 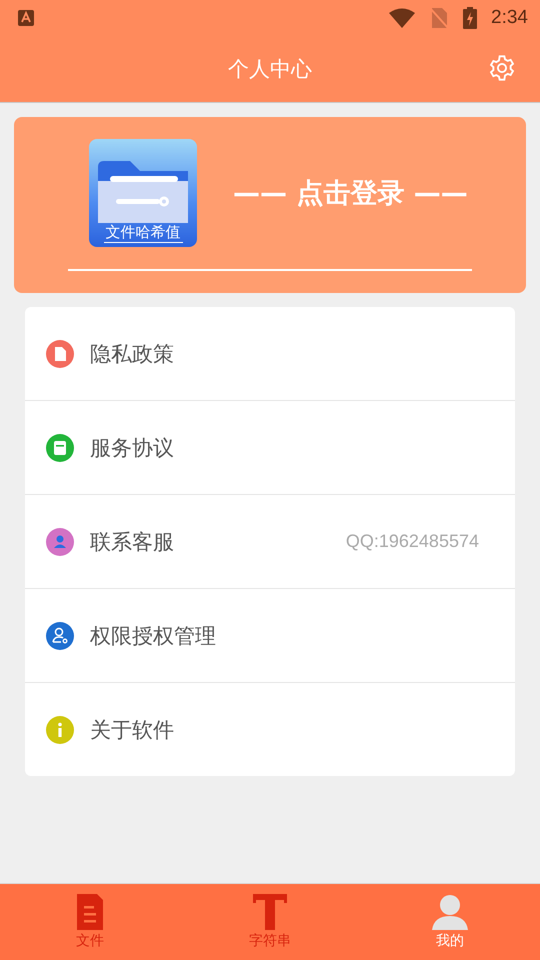 What do you see at coordinates (270, 69) in the screenshot?
I see `page-title: 个人中心` at bounding box center [270, 69].